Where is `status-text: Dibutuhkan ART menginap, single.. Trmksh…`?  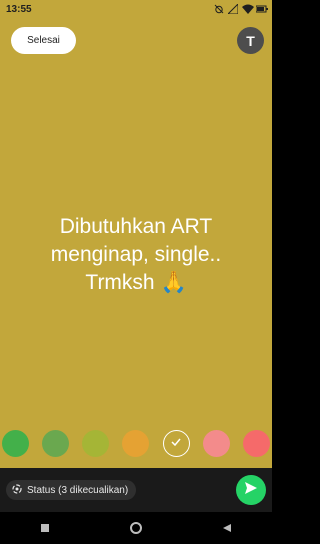
status-text: Dibutuhkan ART menginap, single.. Trmksh… is located at coordinates (136, 255).